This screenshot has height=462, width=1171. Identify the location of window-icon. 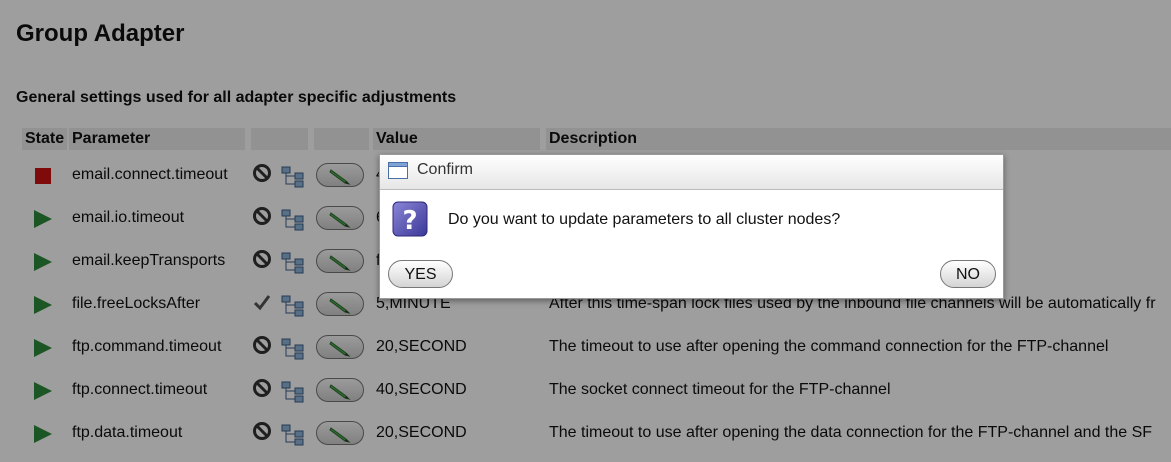
(398, 170).